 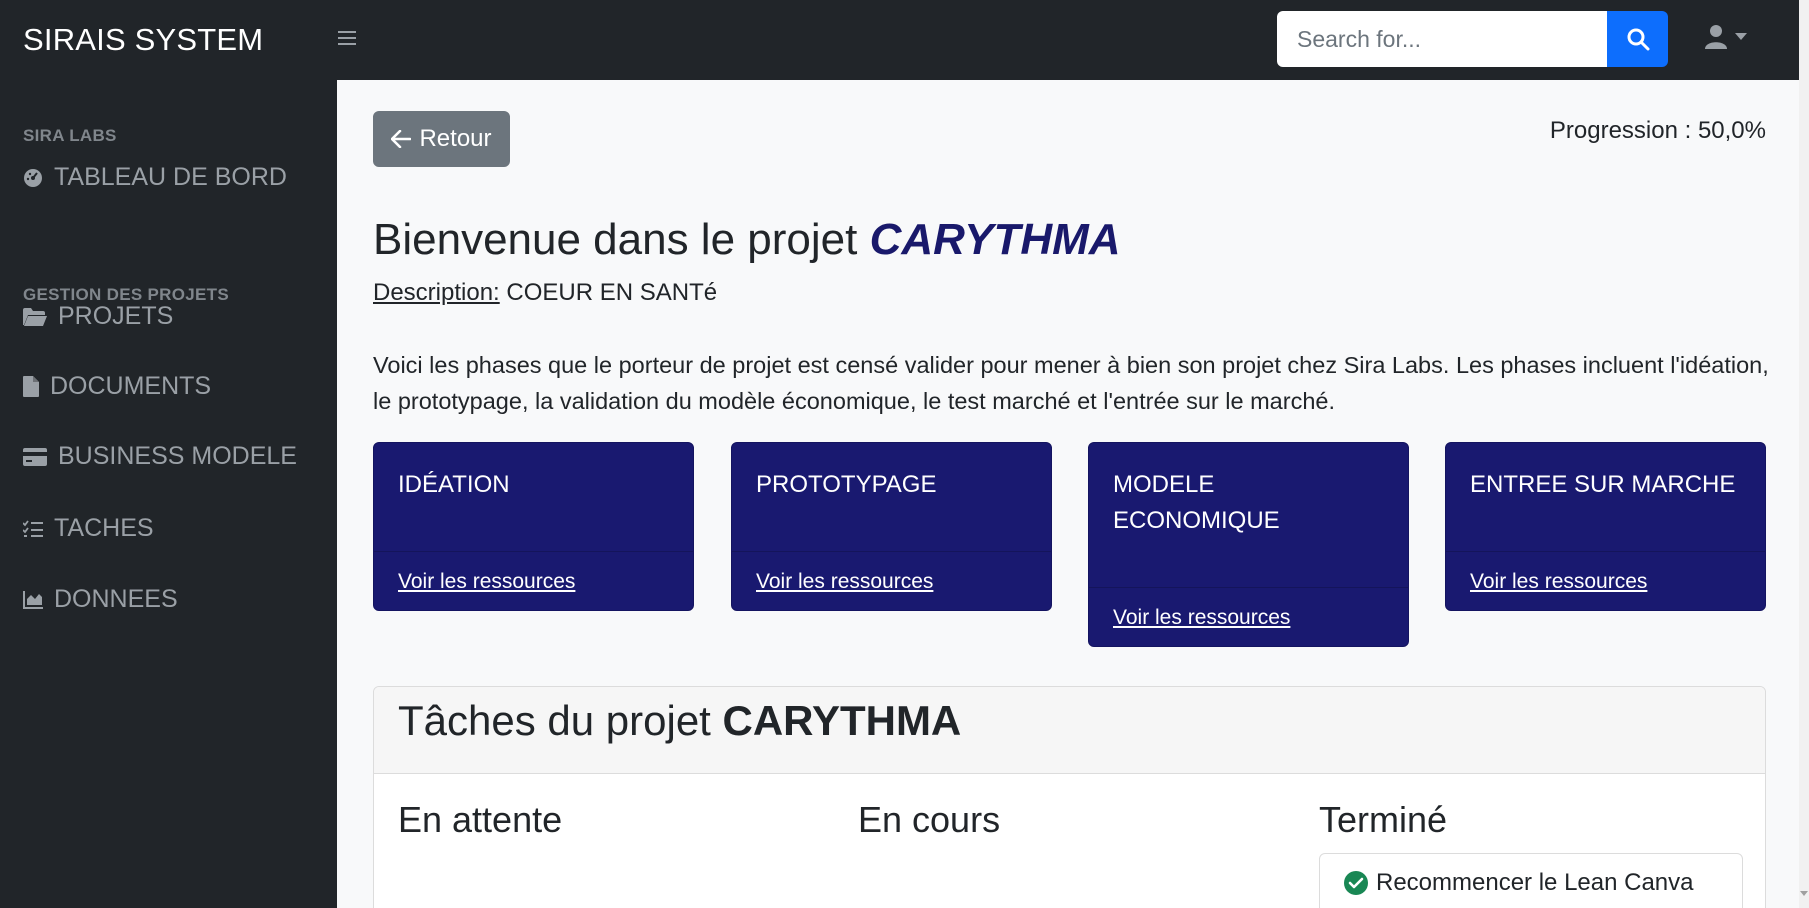 What do you see at coordinates (170, 177) in the screenshot?
I see `sidebar-item-label: TABLEAU DE BORD` at bounding box center [170, 177].